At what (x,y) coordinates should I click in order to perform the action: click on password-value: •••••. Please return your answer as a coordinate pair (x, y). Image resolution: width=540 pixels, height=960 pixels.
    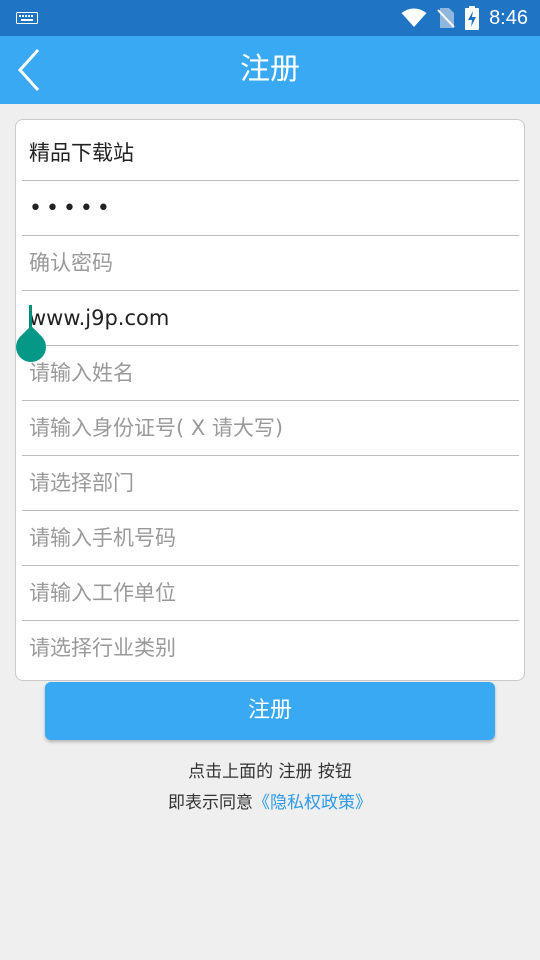
    Looking at the image, I should click on (71, 208).